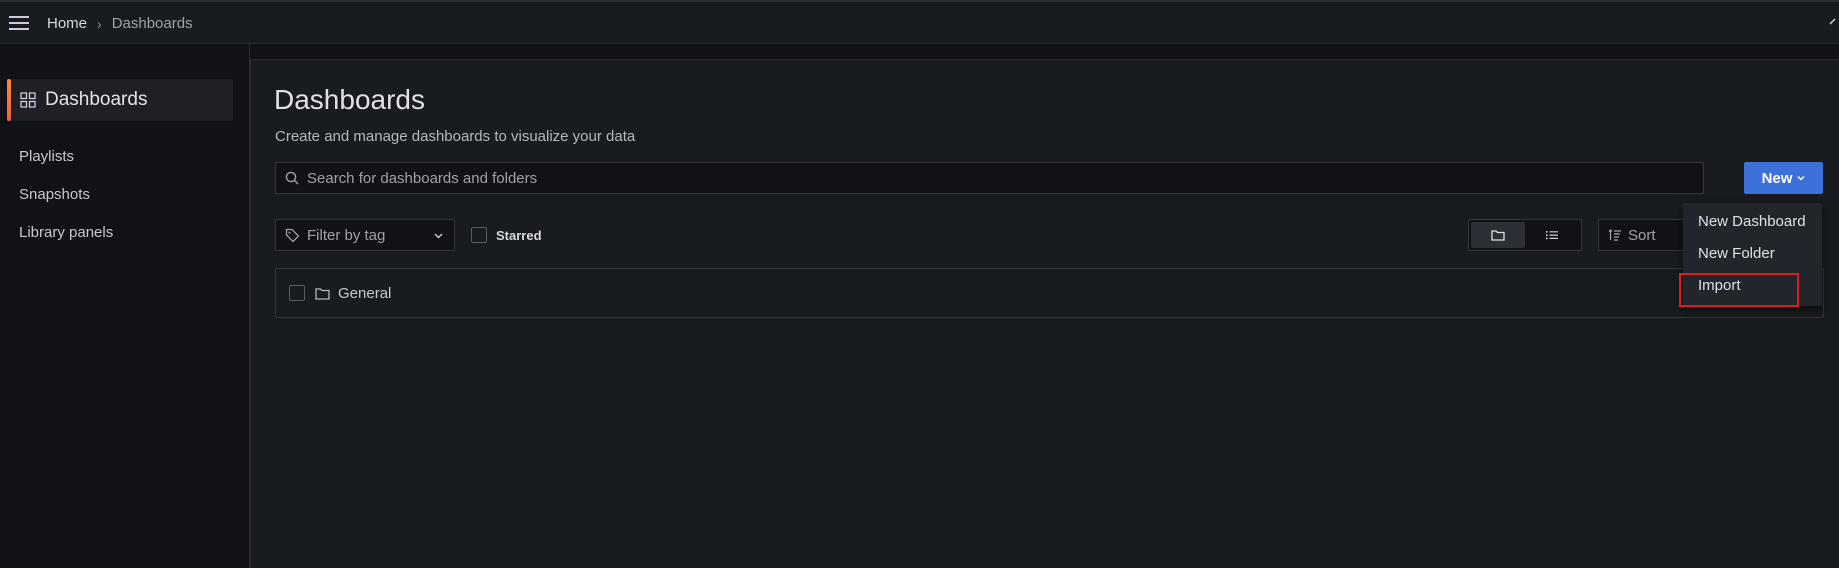 This screenshot has width=1839, height=568. I want to click on search-box, so click(989, 178).